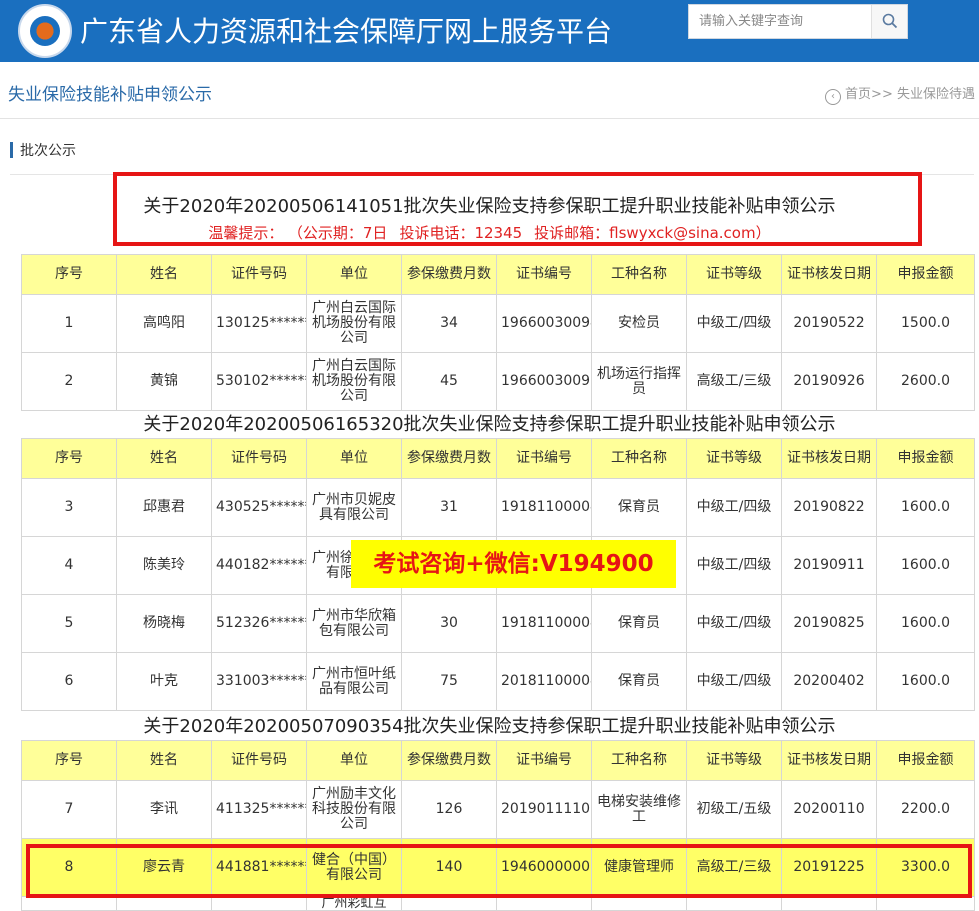 The width and height of the screenshot is (979, 911). I want to click on search-button, so click(889, 21).